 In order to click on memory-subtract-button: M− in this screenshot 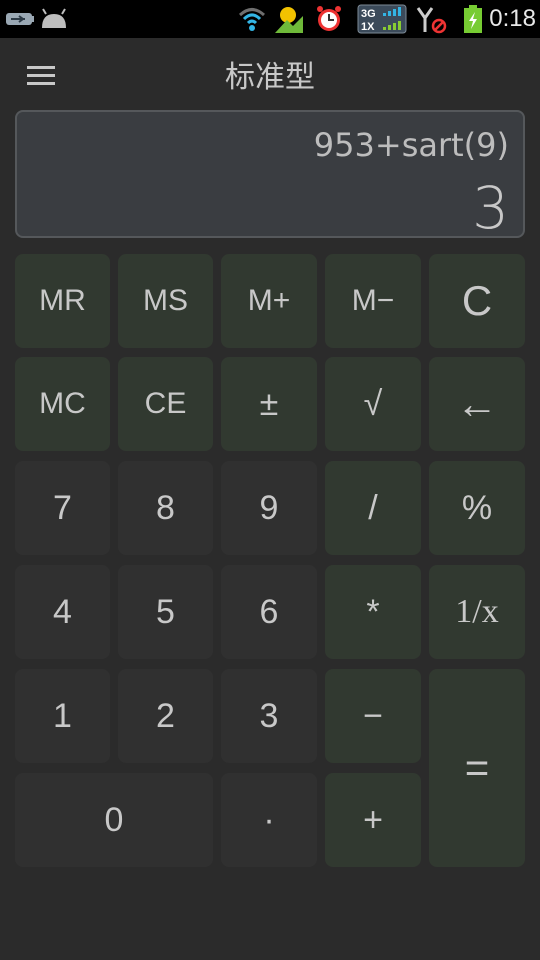, I will do `click(373, 301)`.